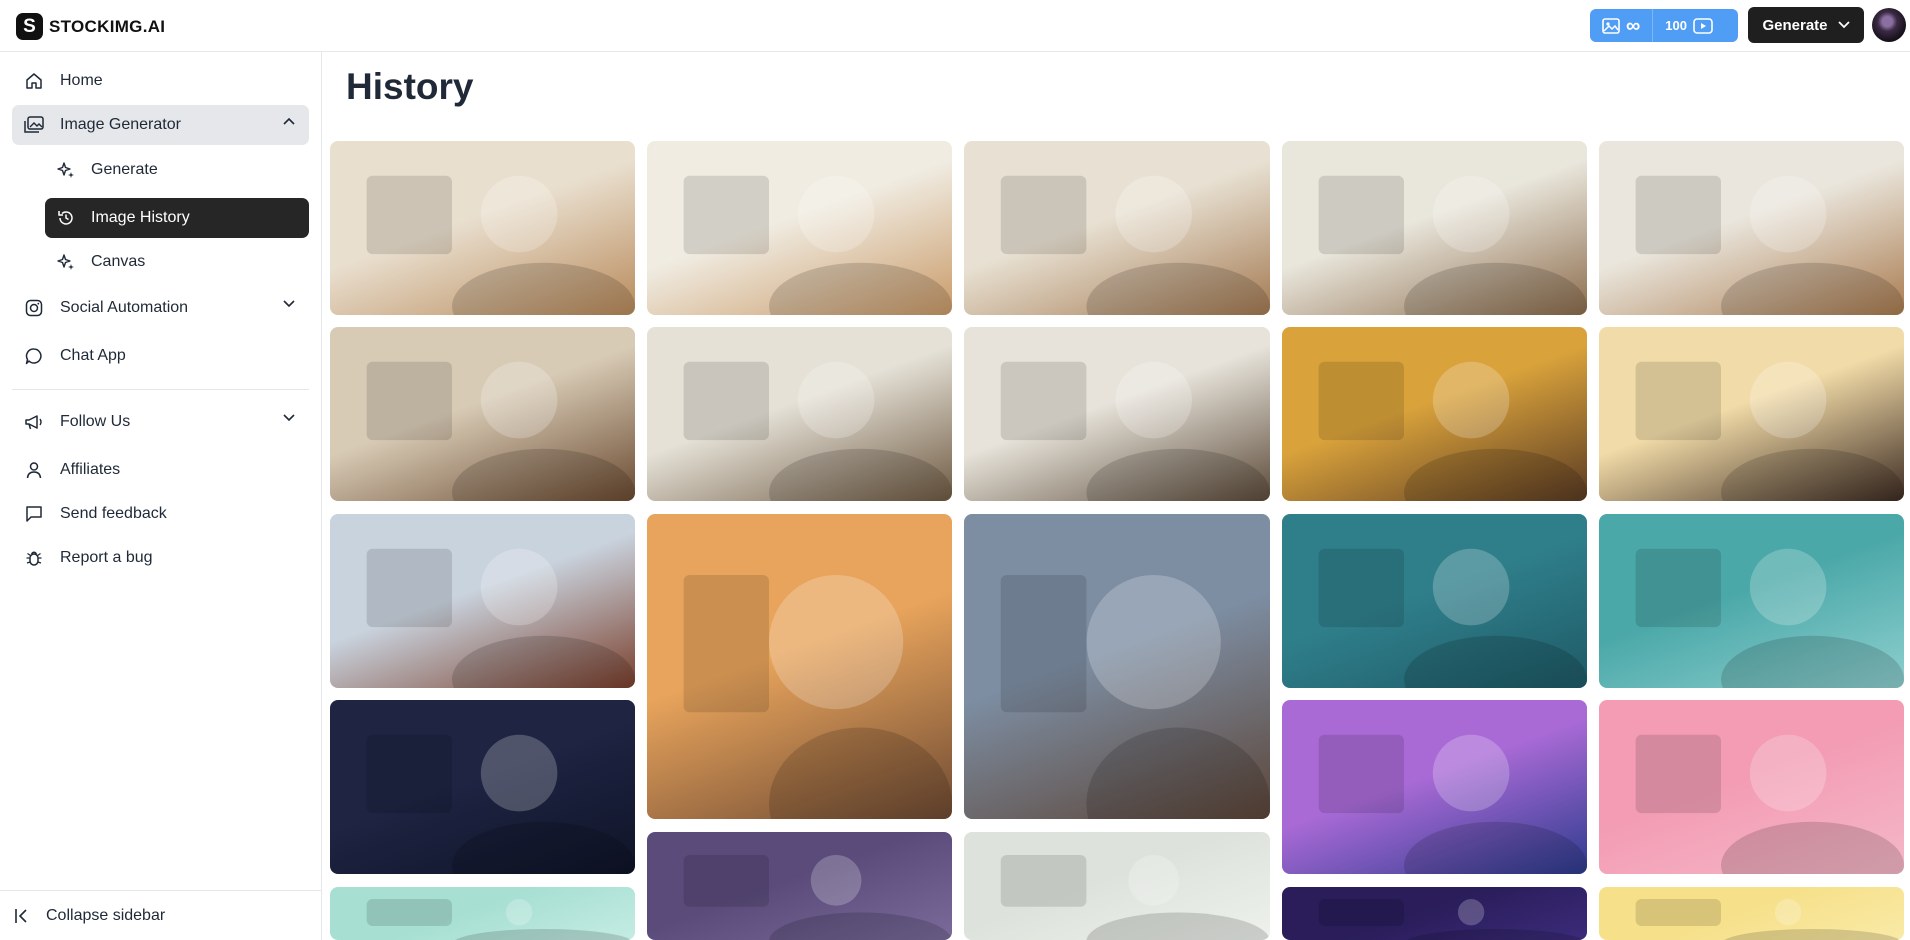 The height and width of the screenshot is (940, 1910). Describe the element at coordinates (177, 262) in the screenshot. I see `sidebar-item-canvas: Canvas` at that location.